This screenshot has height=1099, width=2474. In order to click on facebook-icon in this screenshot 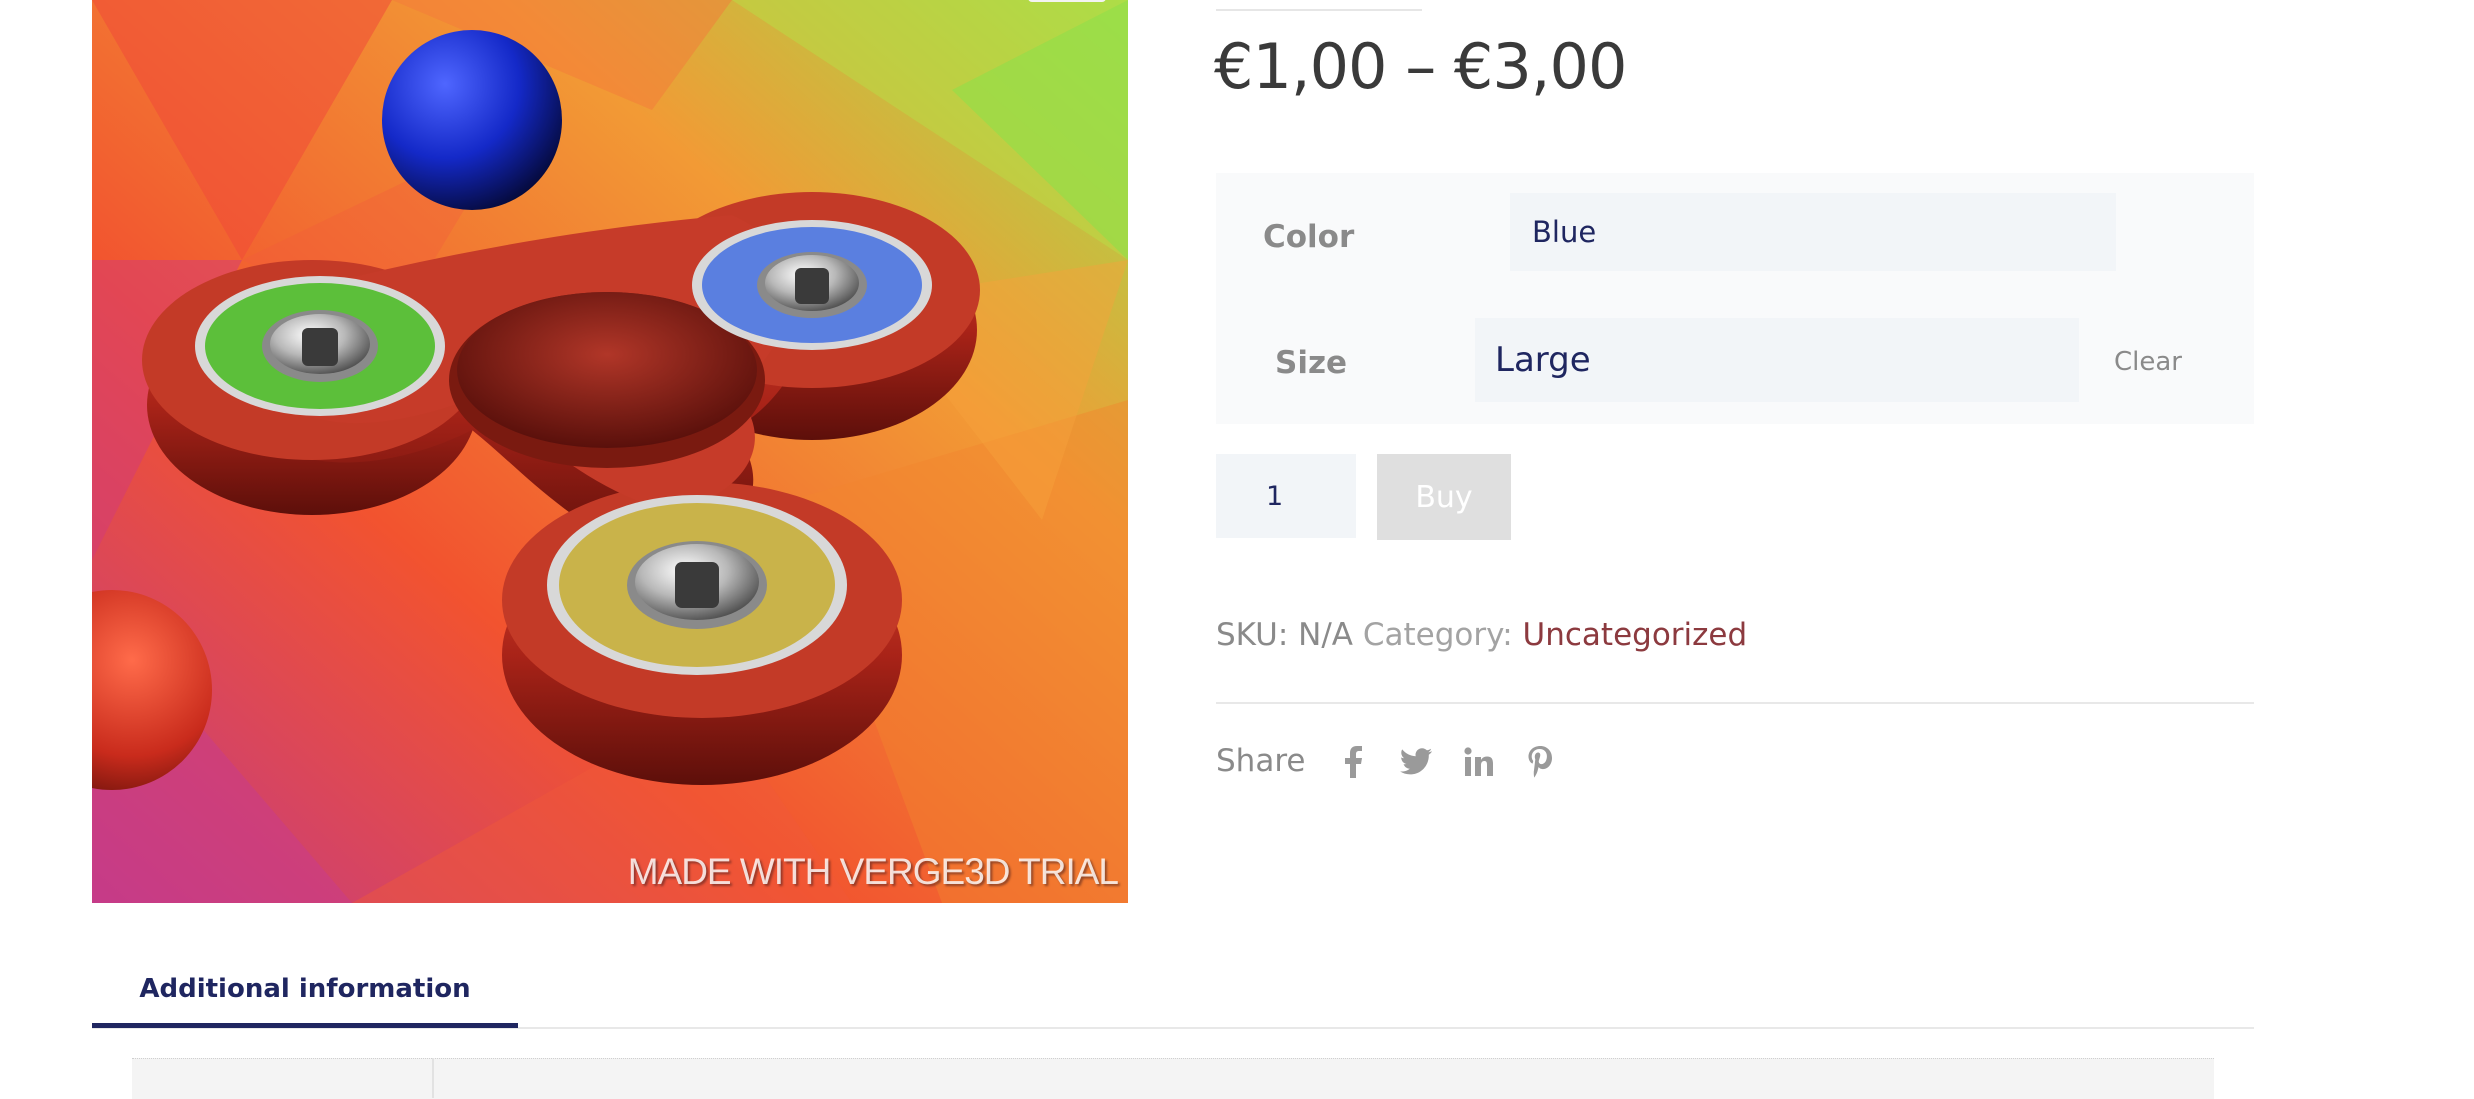, I will do `click(1353, 762)`.